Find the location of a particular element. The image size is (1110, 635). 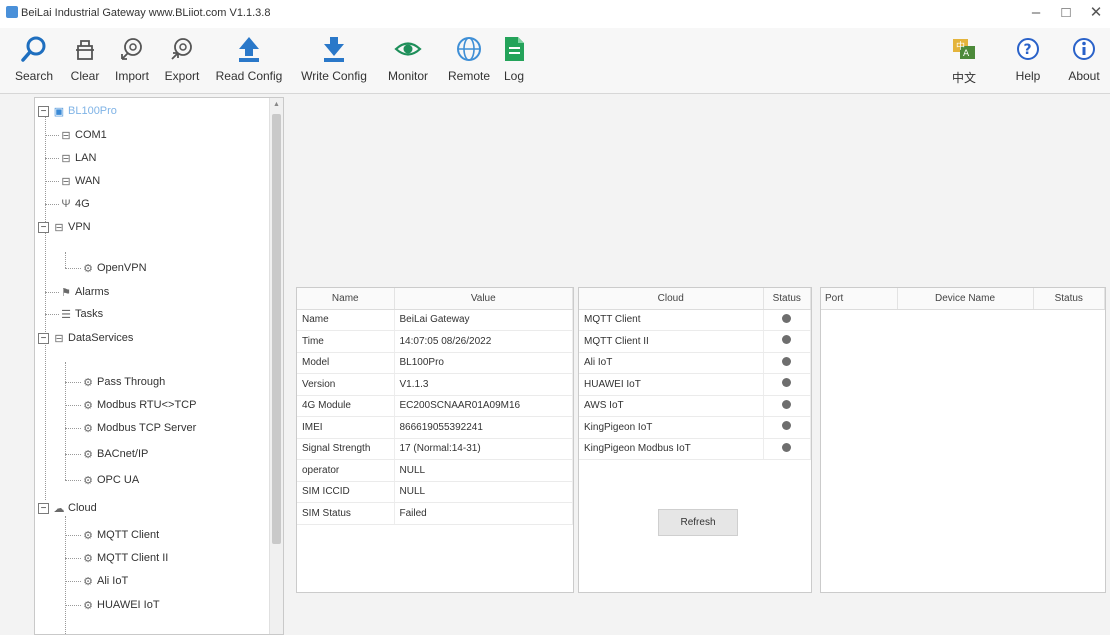

tree-node-vpn: − ⊟ VPN is located at coordinates (64, 227).